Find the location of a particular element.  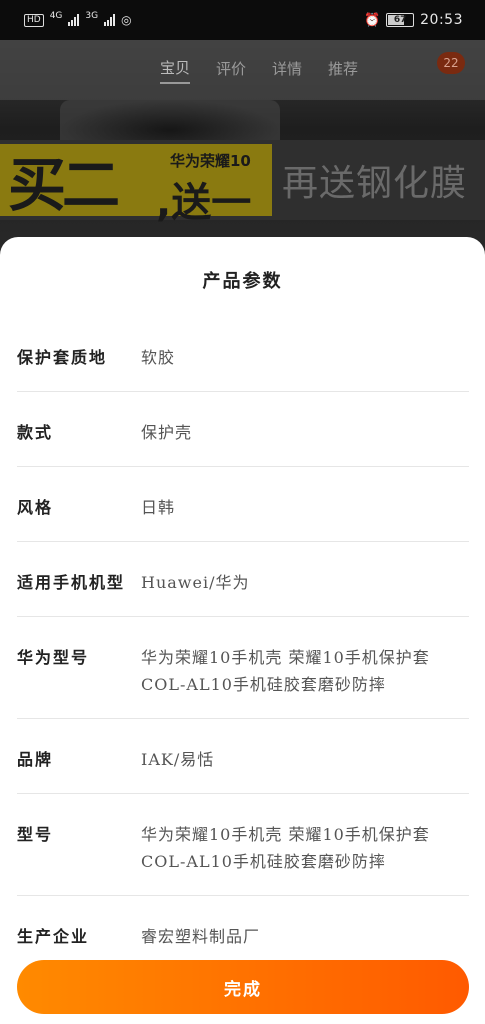

param-label: 风格 is located at coordinates (35, 507).